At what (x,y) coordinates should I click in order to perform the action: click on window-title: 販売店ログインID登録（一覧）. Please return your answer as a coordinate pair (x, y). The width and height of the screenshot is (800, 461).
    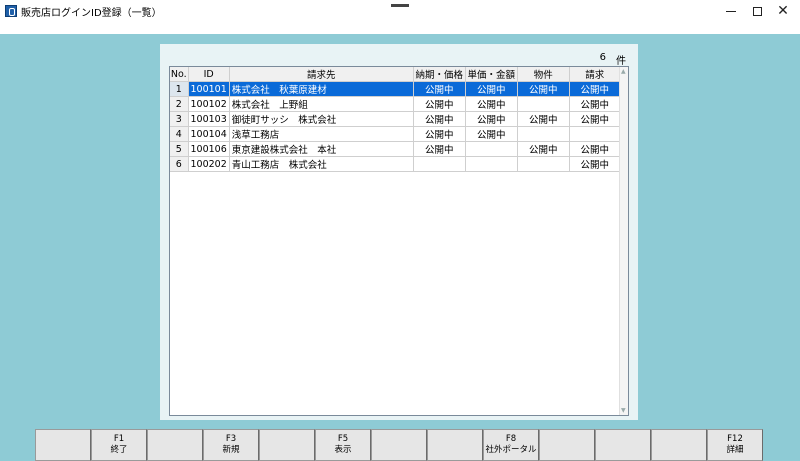
    Looking at the image, I should click on (91, 13).